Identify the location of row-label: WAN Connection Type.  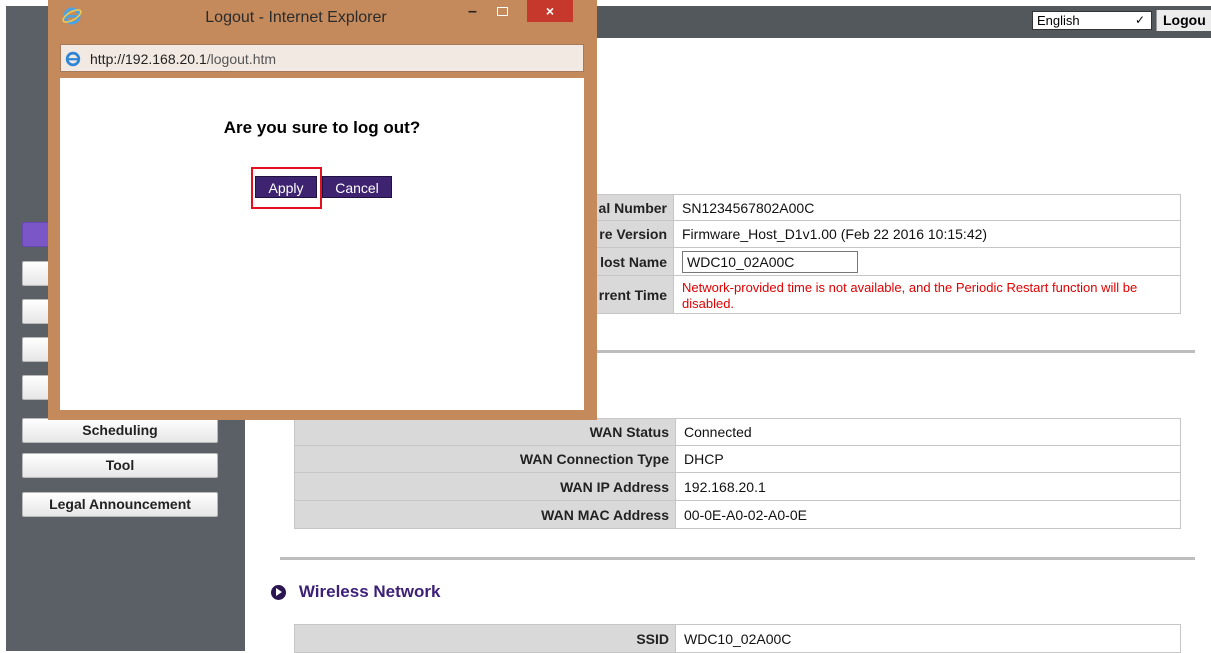
(485, 459).